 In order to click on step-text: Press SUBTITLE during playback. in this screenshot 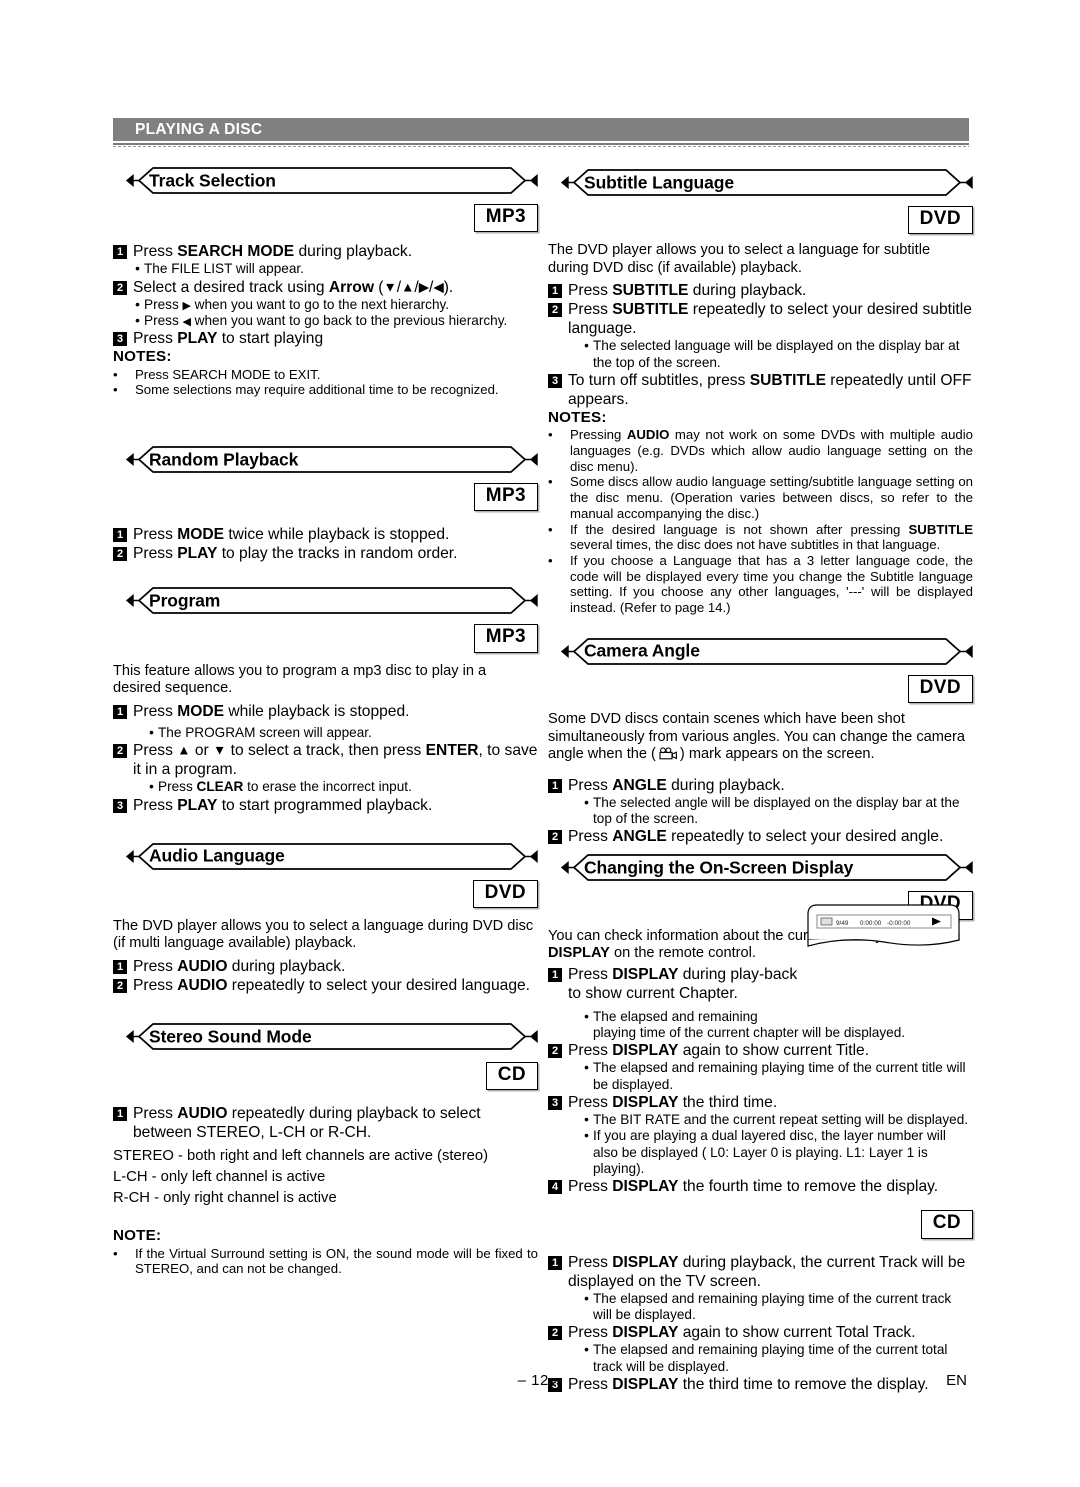, I will do `click(687, 291)`.